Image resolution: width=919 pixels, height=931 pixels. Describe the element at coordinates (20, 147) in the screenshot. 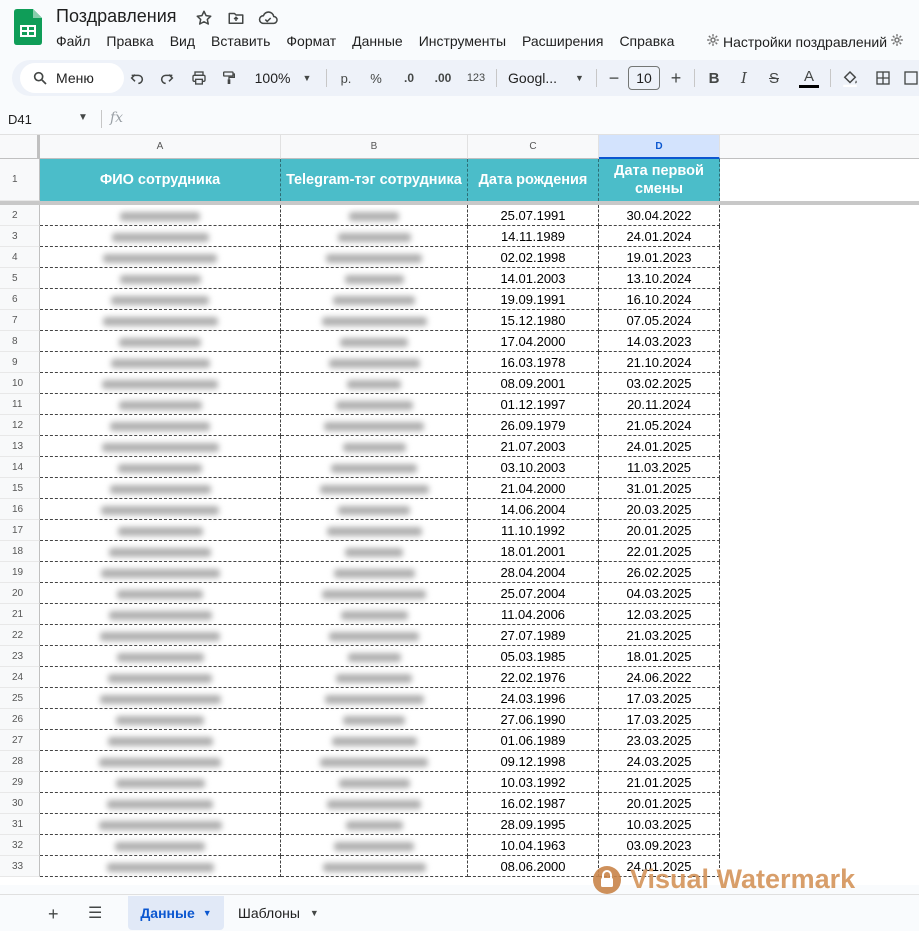

I see `select-all-corner` at that location.